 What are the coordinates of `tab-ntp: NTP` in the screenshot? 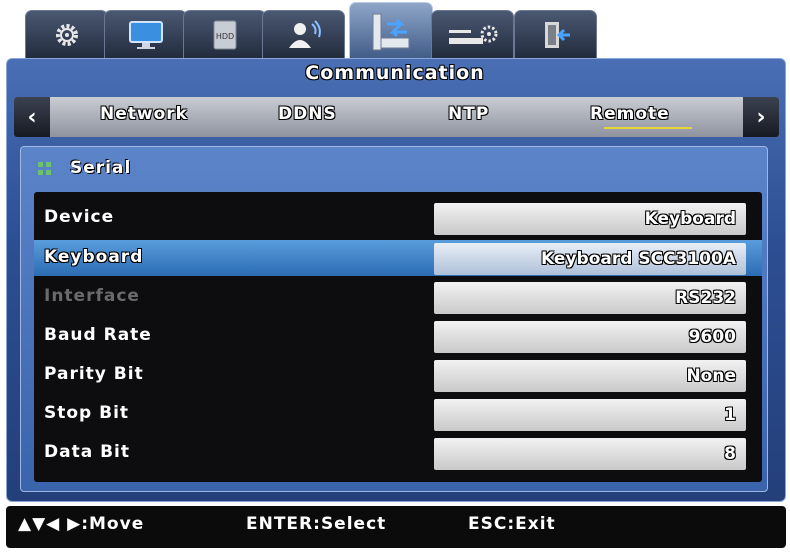 It's located at (468, 114).